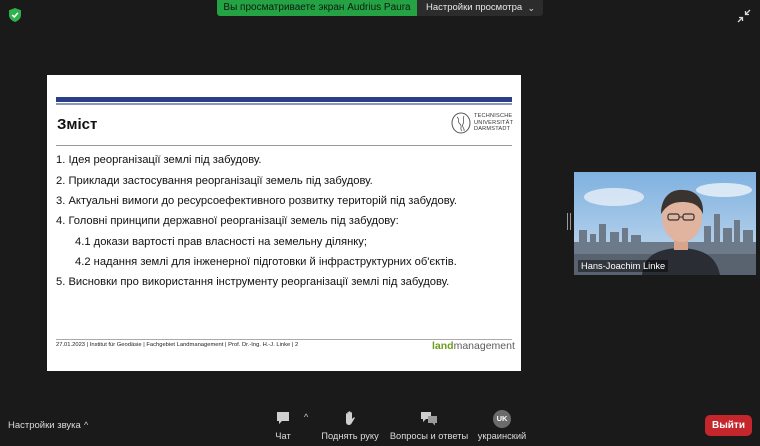  Describe the element at coordinates (744, 16) in the screenshot. I see `exit-fullscreen-icon` at that location.